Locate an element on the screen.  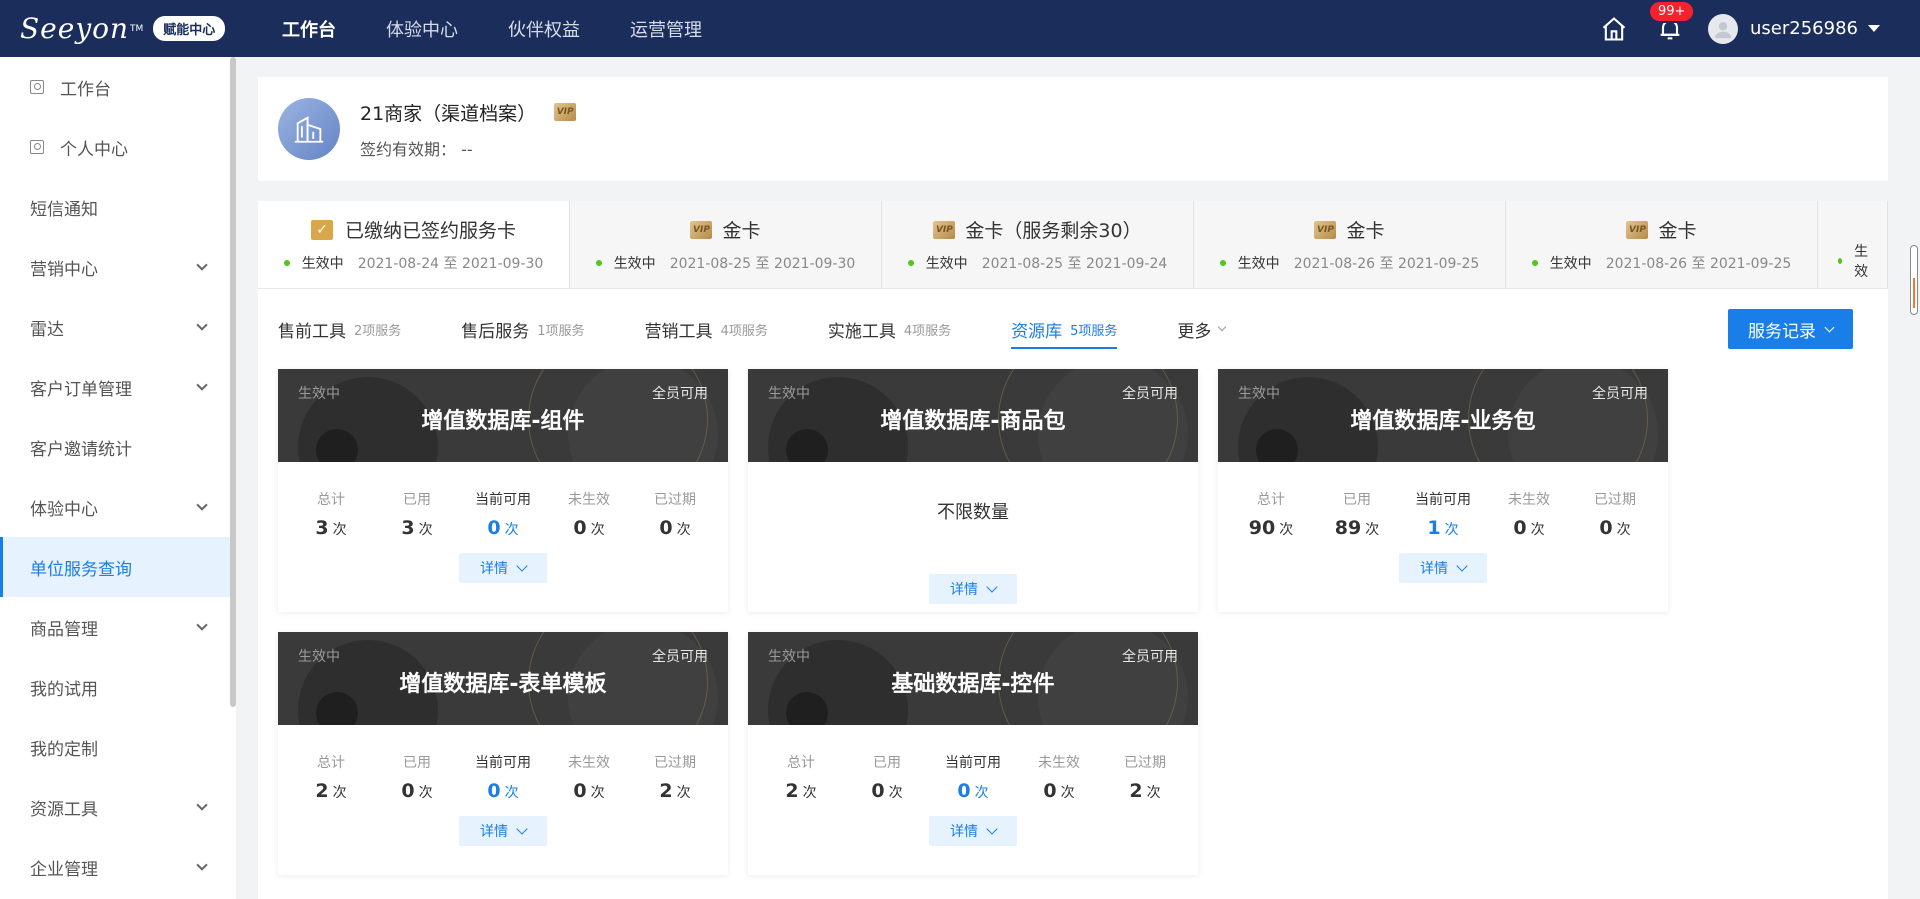
logo-tm: TM is located at coordinates (137, 28).